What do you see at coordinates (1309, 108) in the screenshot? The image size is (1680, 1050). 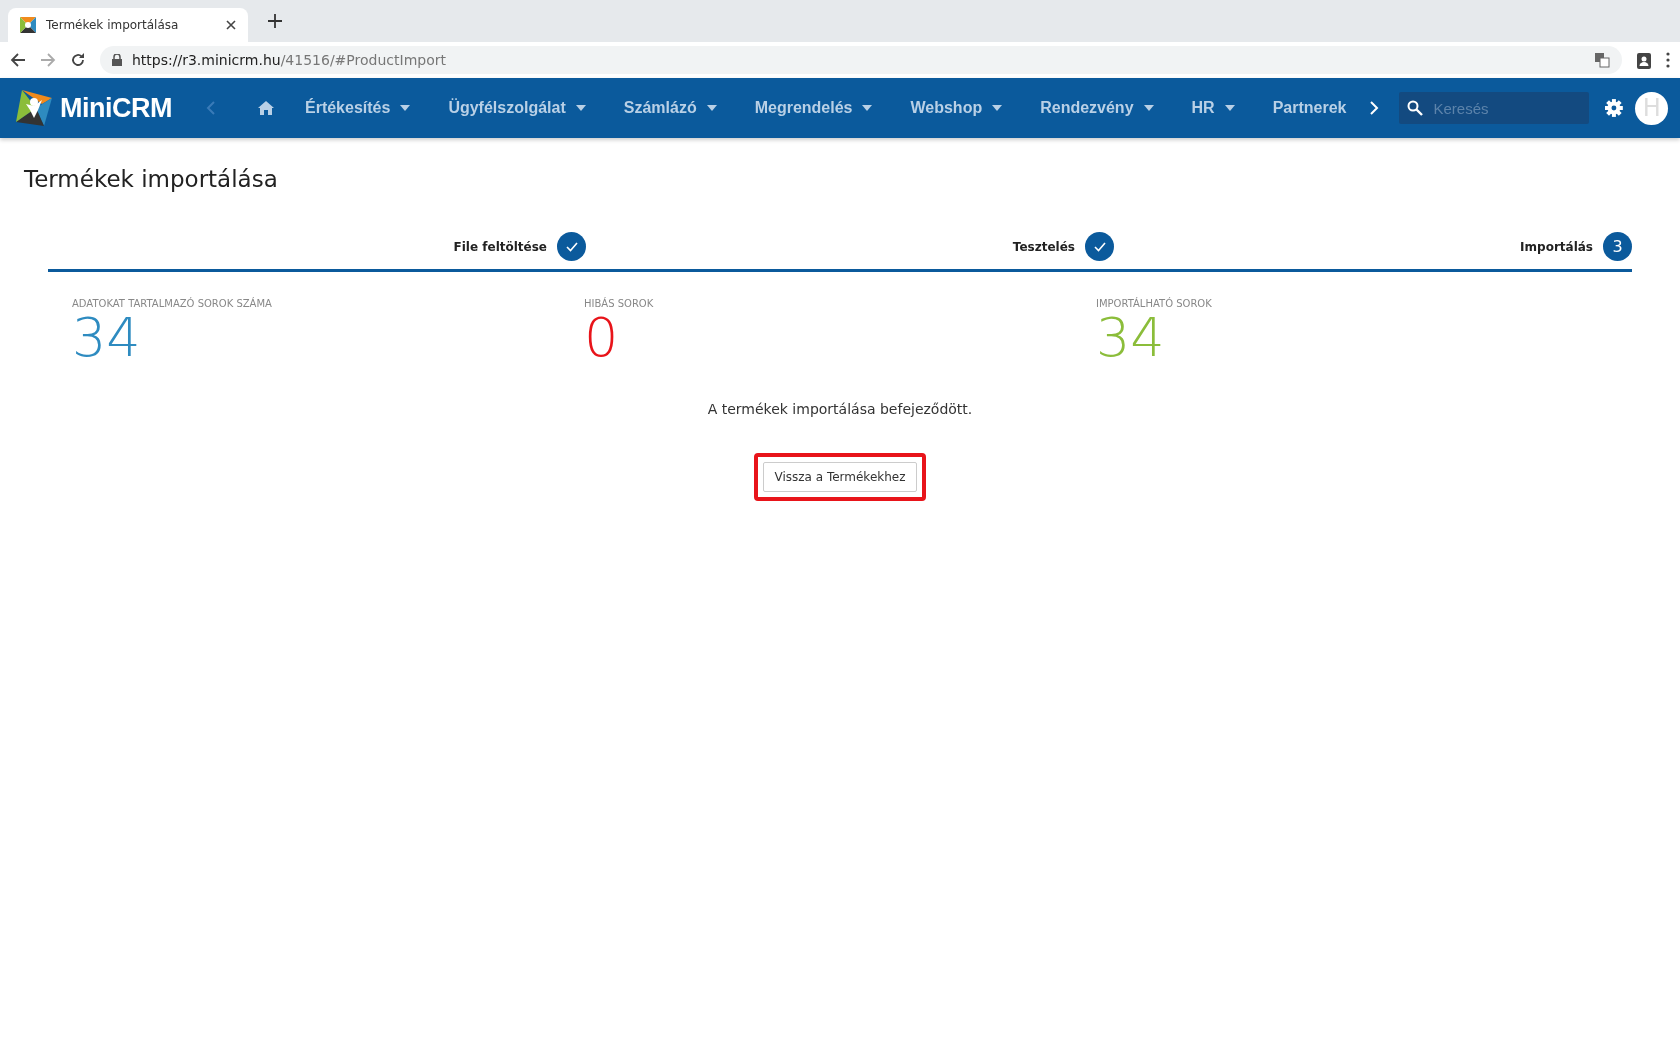 I see `nav-menu-item: Partnerek` at bounding box center [1309, 108].